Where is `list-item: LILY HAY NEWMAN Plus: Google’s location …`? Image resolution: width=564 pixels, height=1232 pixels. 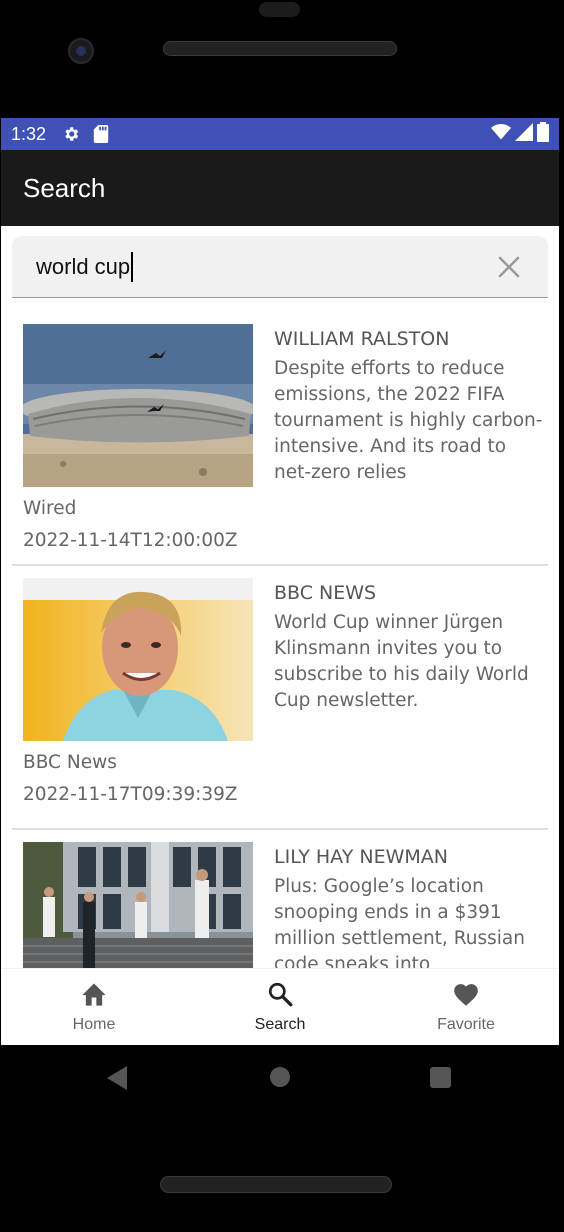 list-item: LILY HAY NEWMAN Plus: Google’s location … is located at coordinates (280, 904).